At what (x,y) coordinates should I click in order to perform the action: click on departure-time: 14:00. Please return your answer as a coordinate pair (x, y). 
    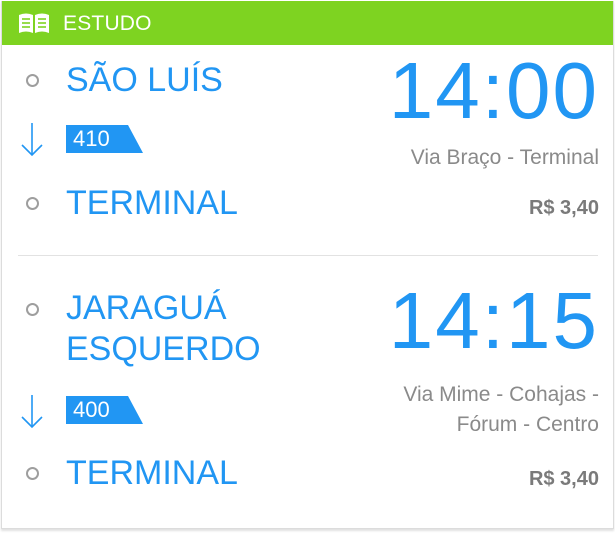
    Looking at the image, I should click on (493, 90).